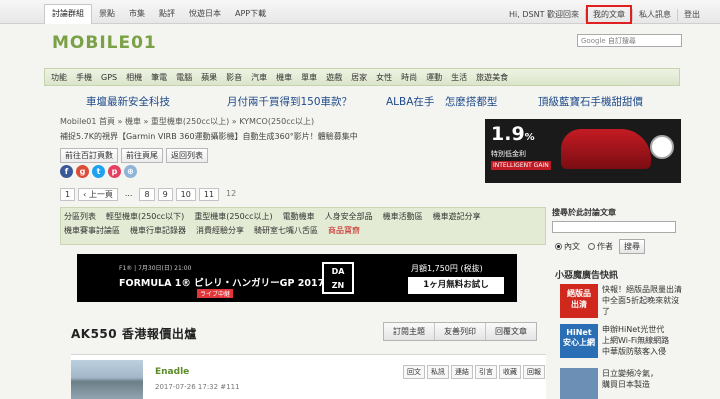  What do you see at coordinates (142, 155) in the screenshot?
I see `goto-bottom-button: 前往頁尾` at bounding box center [142, 155].